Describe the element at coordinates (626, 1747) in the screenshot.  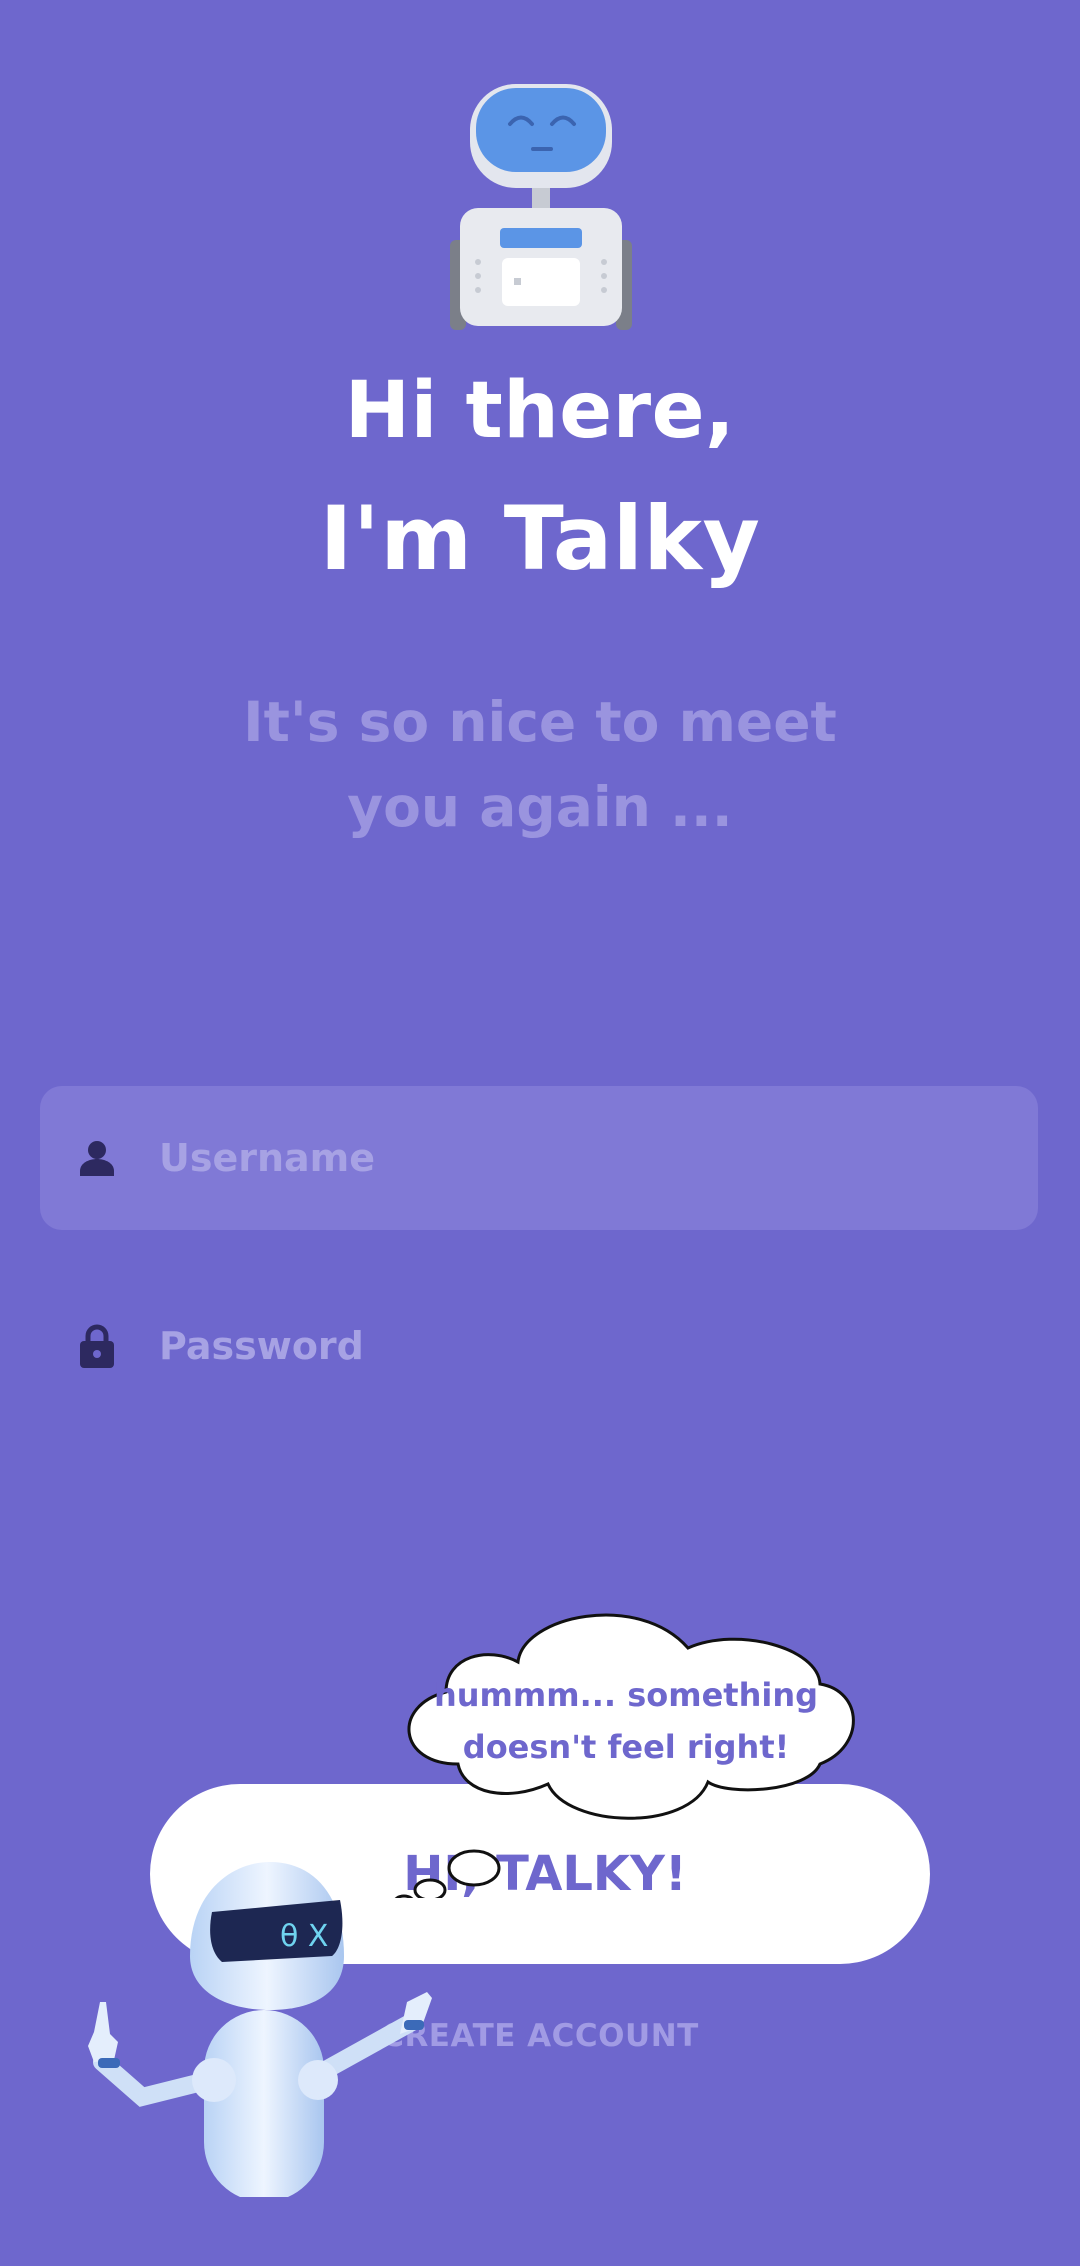
I see `thought-text-line2: doesn't feel right!` at that location.